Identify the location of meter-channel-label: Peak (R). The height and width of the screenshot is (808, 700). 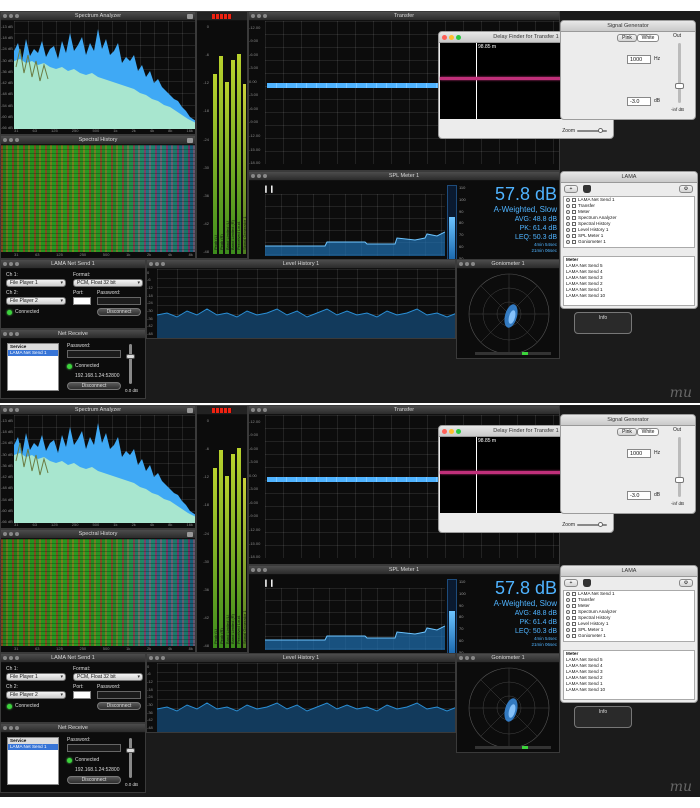
(221, 242).